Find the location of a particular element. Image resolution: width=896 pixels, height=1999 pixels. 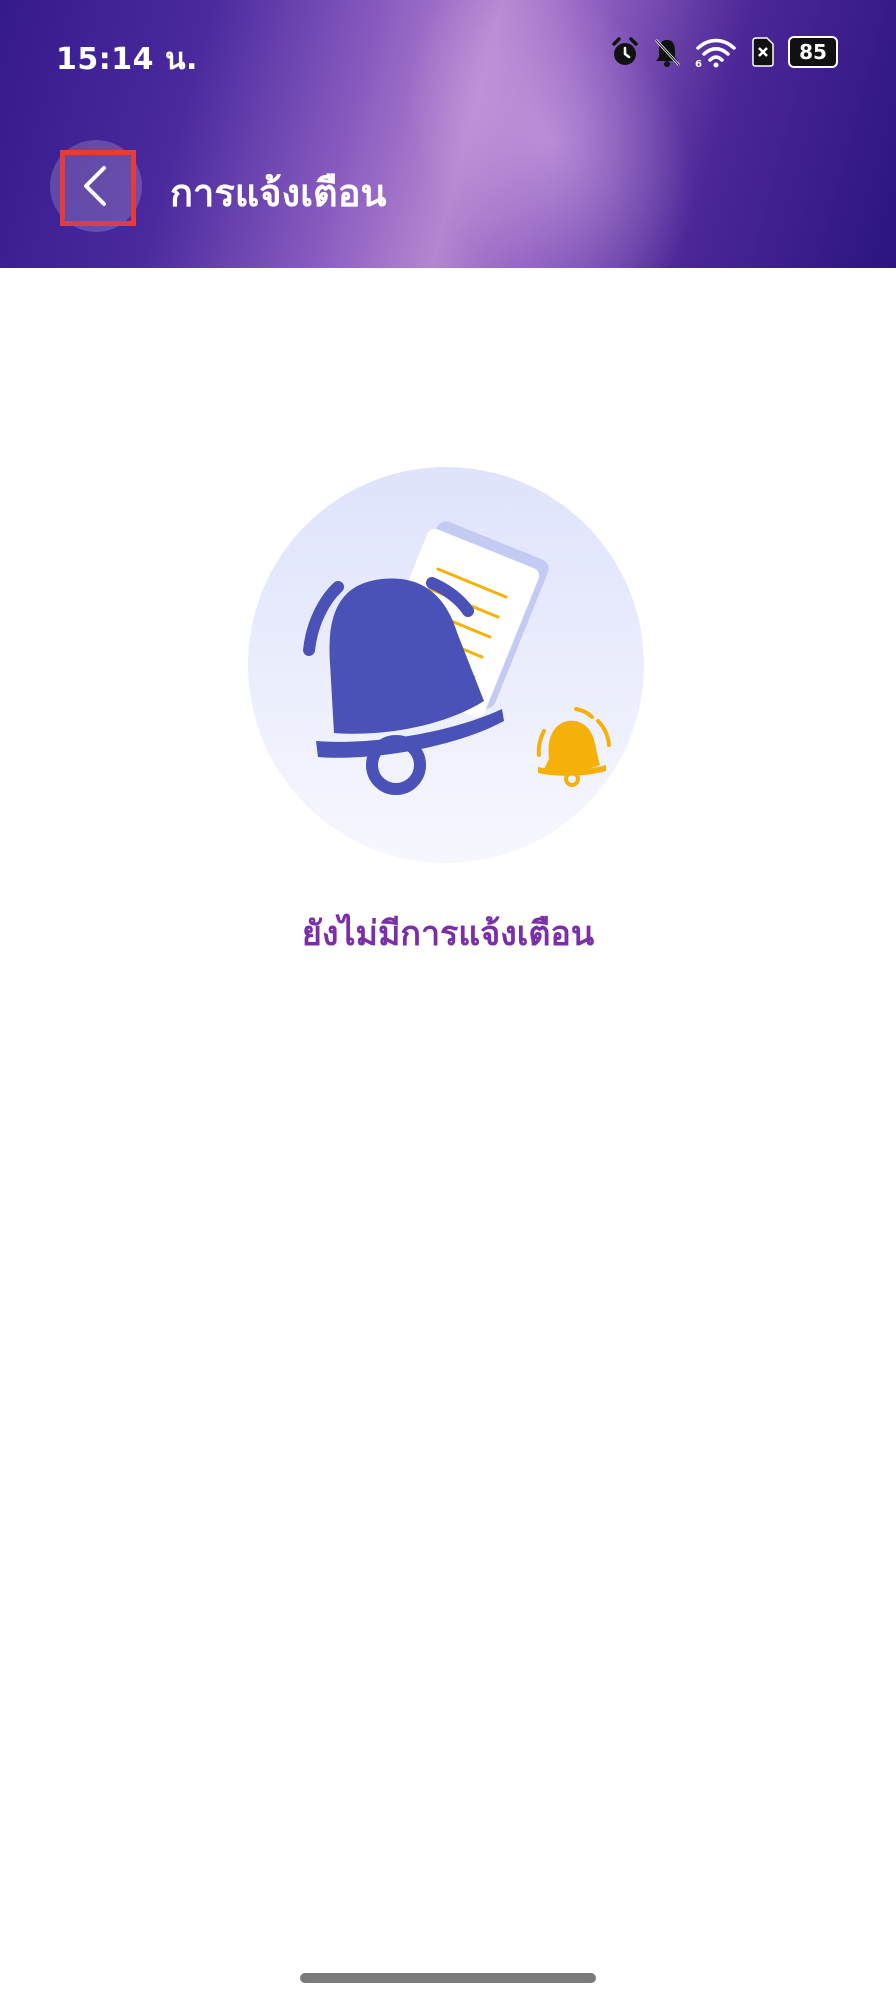

empty-state-message: ยังไม่มีการแจ้งเตือน is located at coordinates (448, 934).